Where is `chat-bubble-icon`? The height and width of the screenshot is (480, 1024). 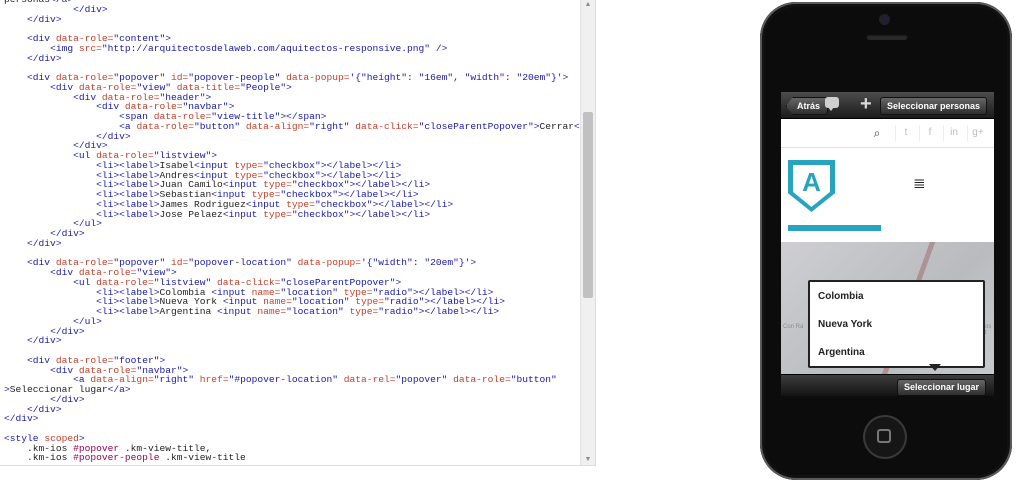 chat-bubble-icon is located at coordinates (832, 104).